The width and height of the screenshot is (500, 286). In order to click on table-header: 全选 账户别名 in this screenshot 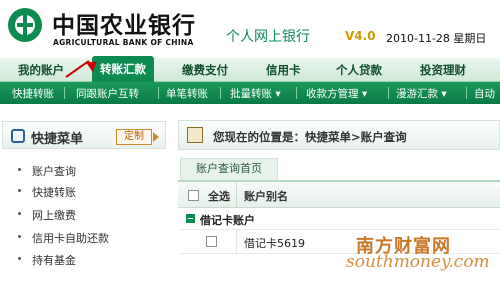, I will do `click(339, 195)`.